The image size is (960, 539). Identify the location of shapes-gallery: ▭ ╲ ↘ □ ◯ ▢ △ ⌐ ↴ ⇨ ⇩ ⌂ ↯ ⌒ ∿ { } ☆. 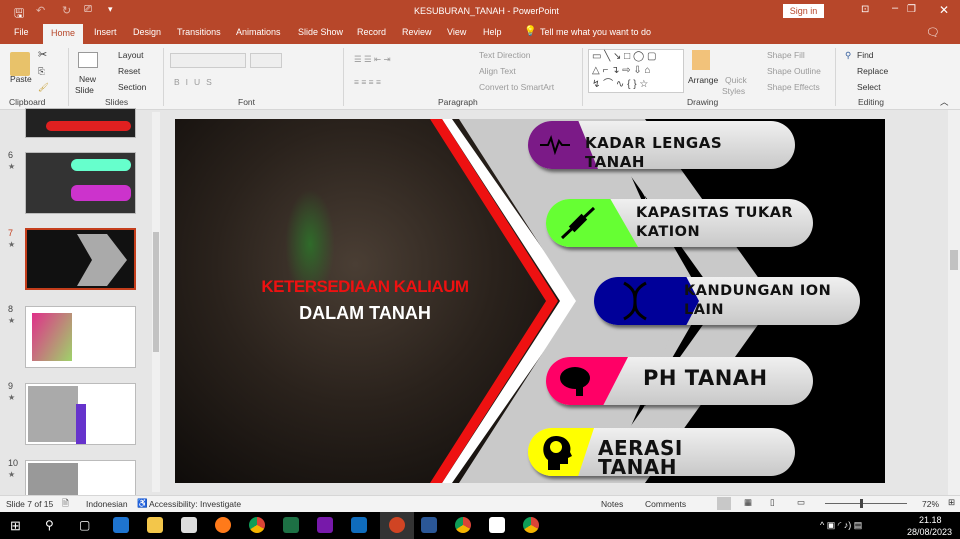
(636, 71).